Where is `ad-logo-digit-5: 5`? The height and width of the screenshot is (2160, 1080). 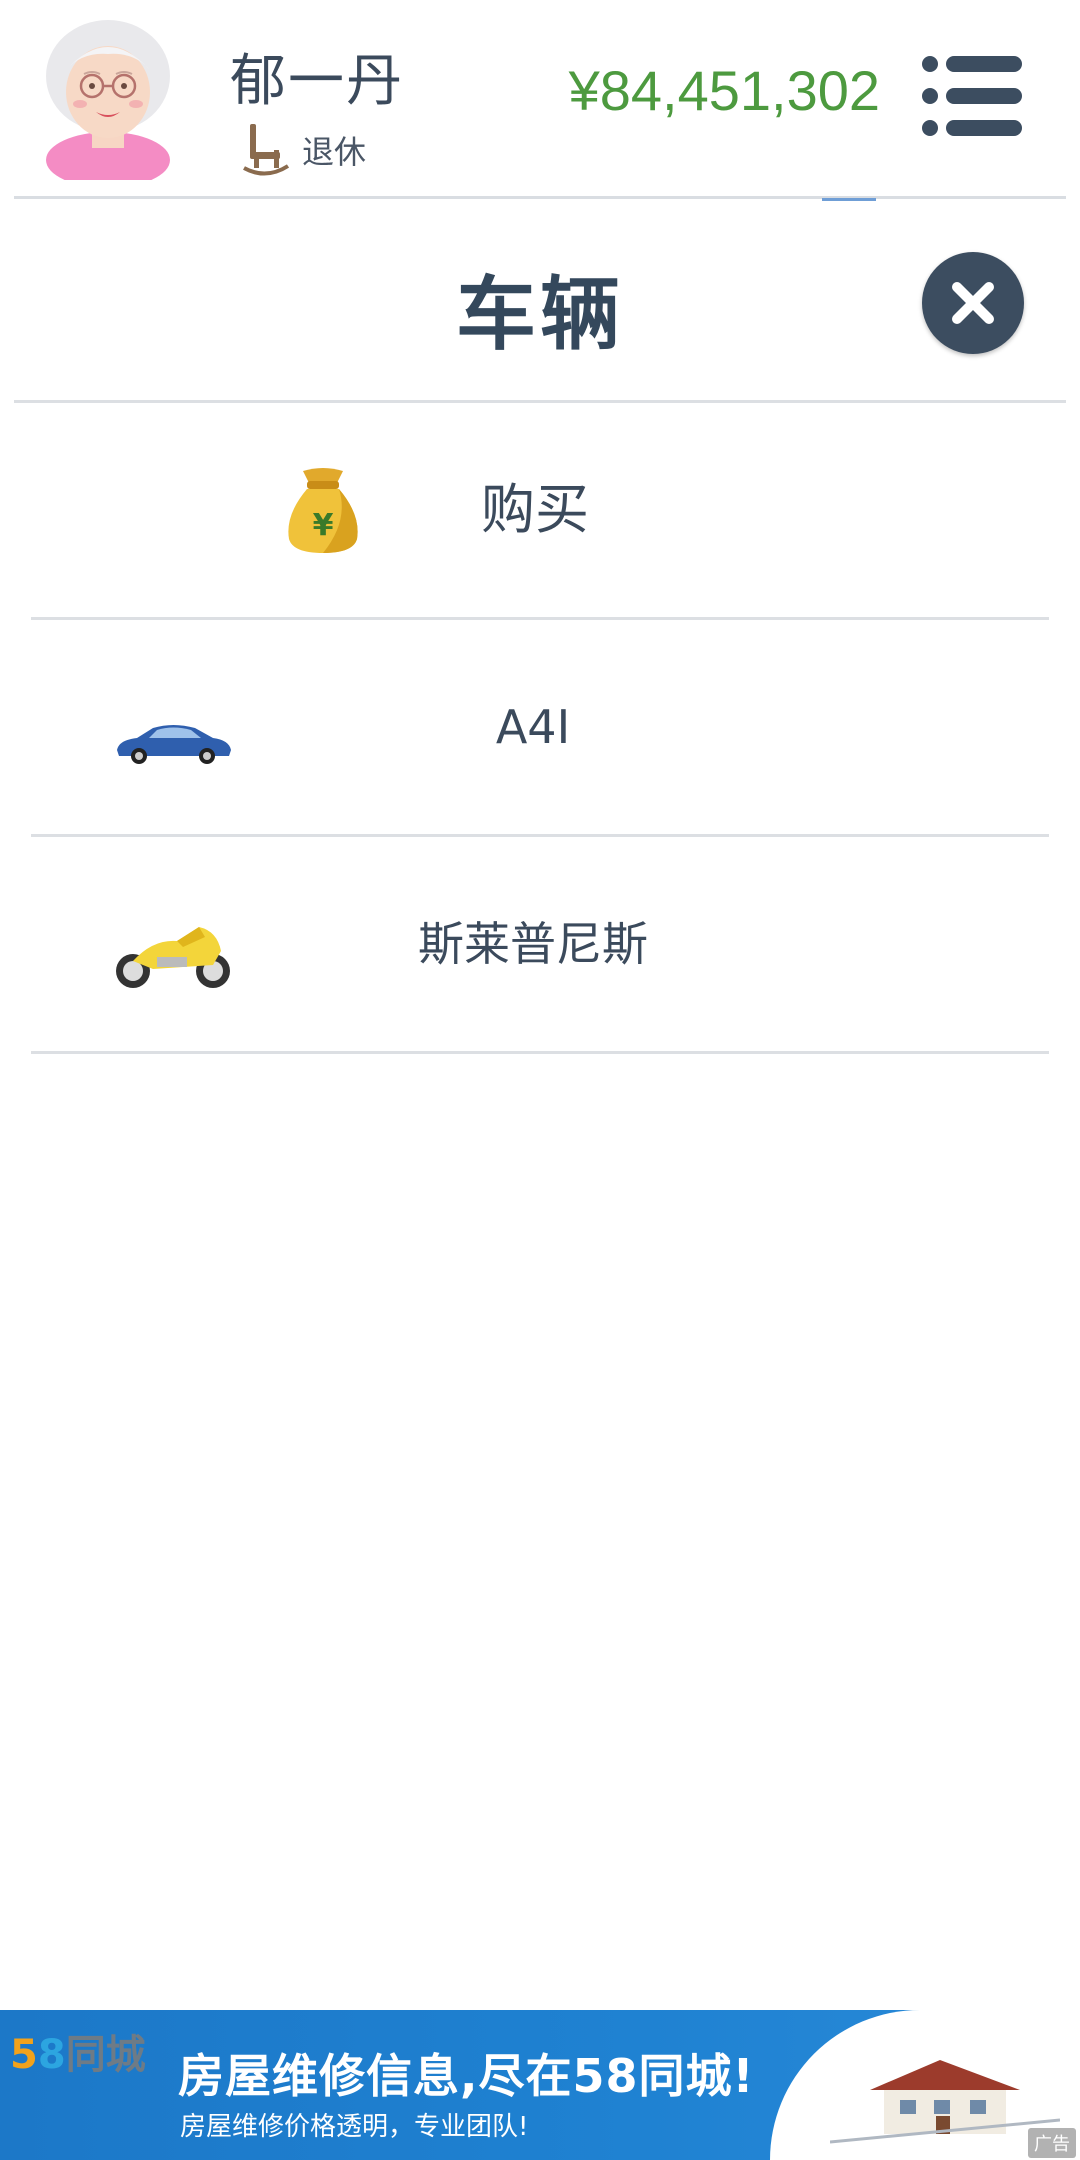 ad-logo-digit-5: 5 is located at coordinates (24, 2055).